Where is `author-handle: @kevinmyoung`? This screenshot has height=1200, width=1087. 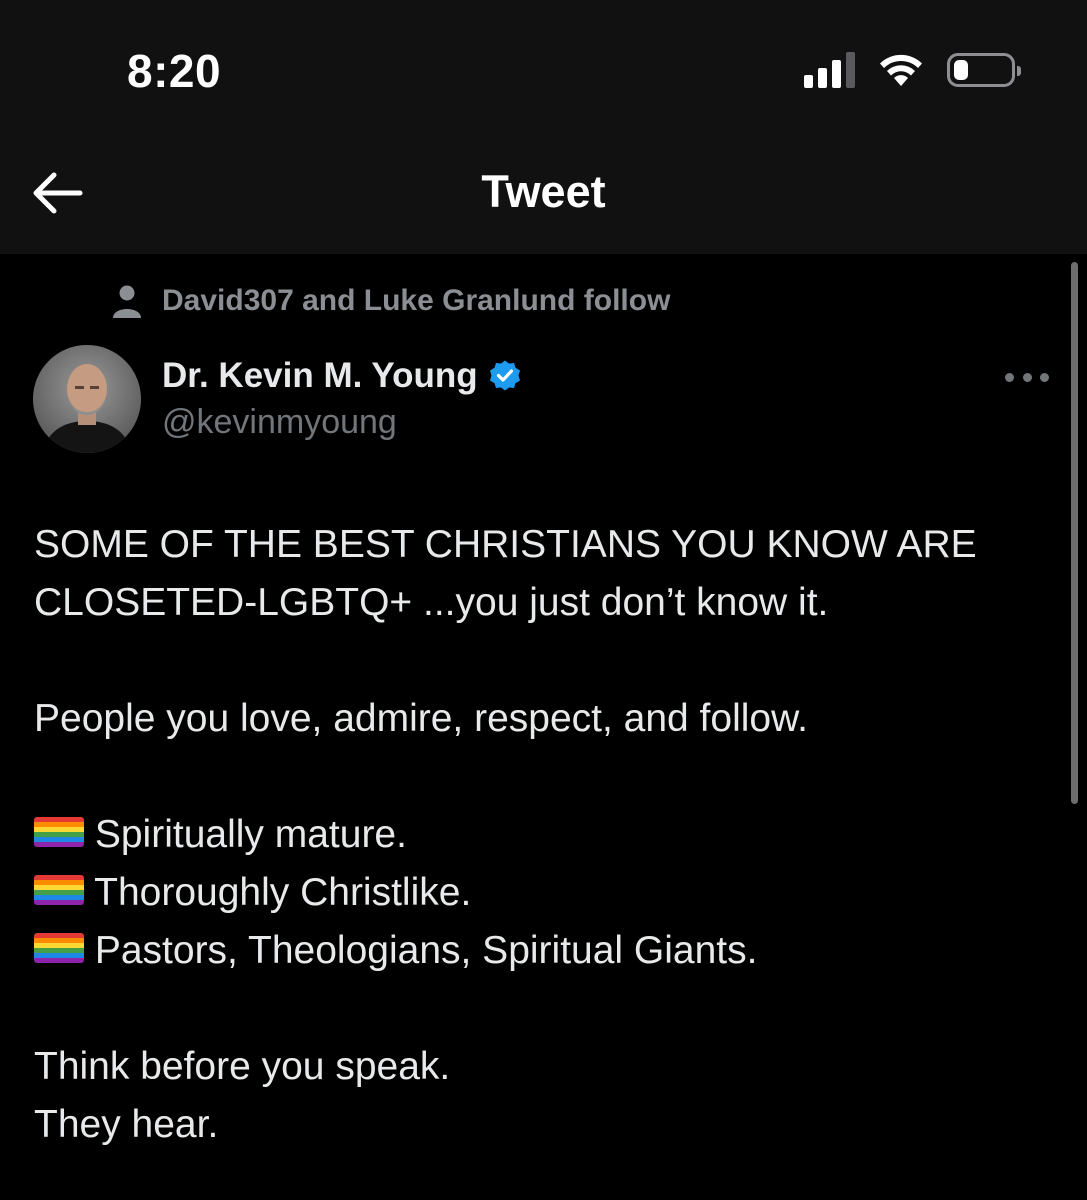 author-handle: @kevinmyoung is located at coordinates (279, 422).